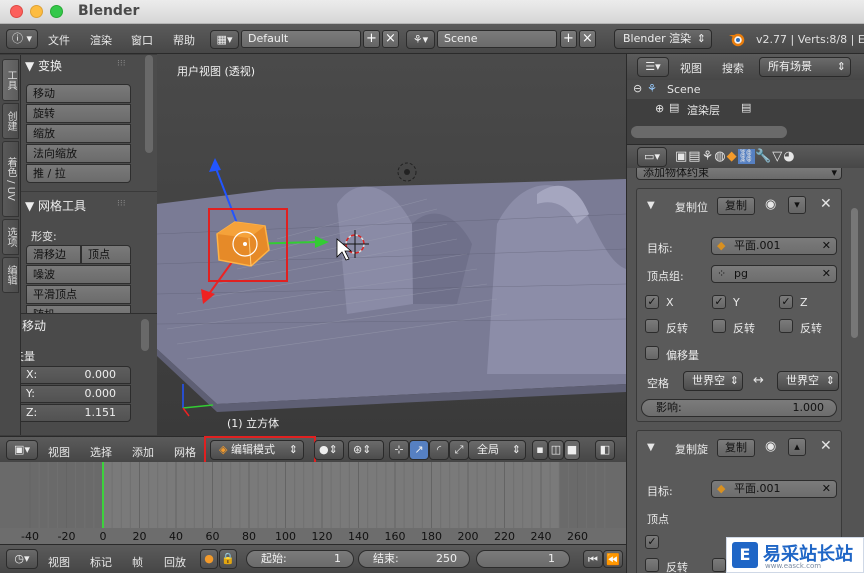 The image size is (864, 573). I want to click on eye-icon: ◉, so click(770, 446).